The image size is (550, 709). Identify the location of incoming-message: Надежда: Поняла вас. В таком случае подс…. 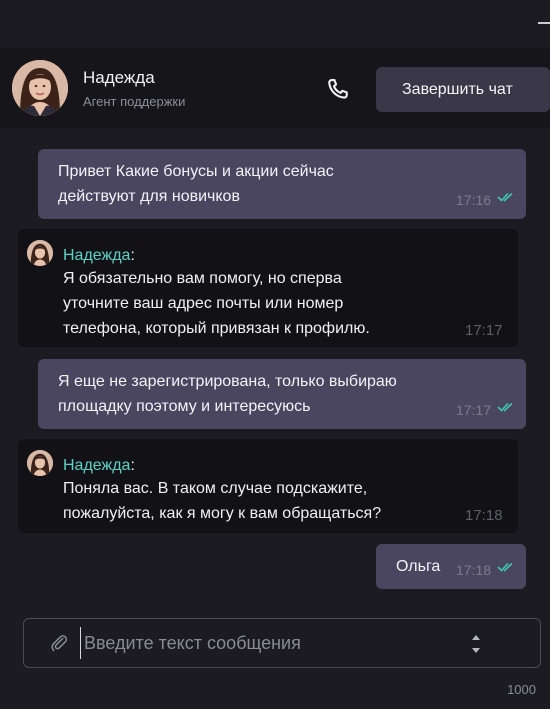
(268, 486).